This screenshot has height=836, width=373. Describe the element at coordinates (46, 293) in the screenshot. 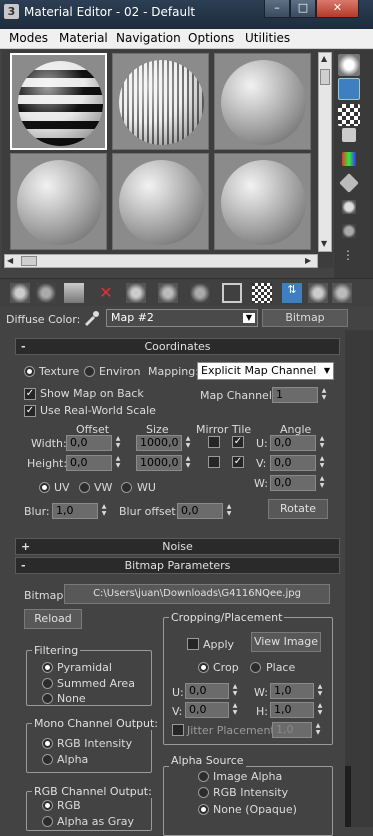

I see `put-material-icon` at that location.